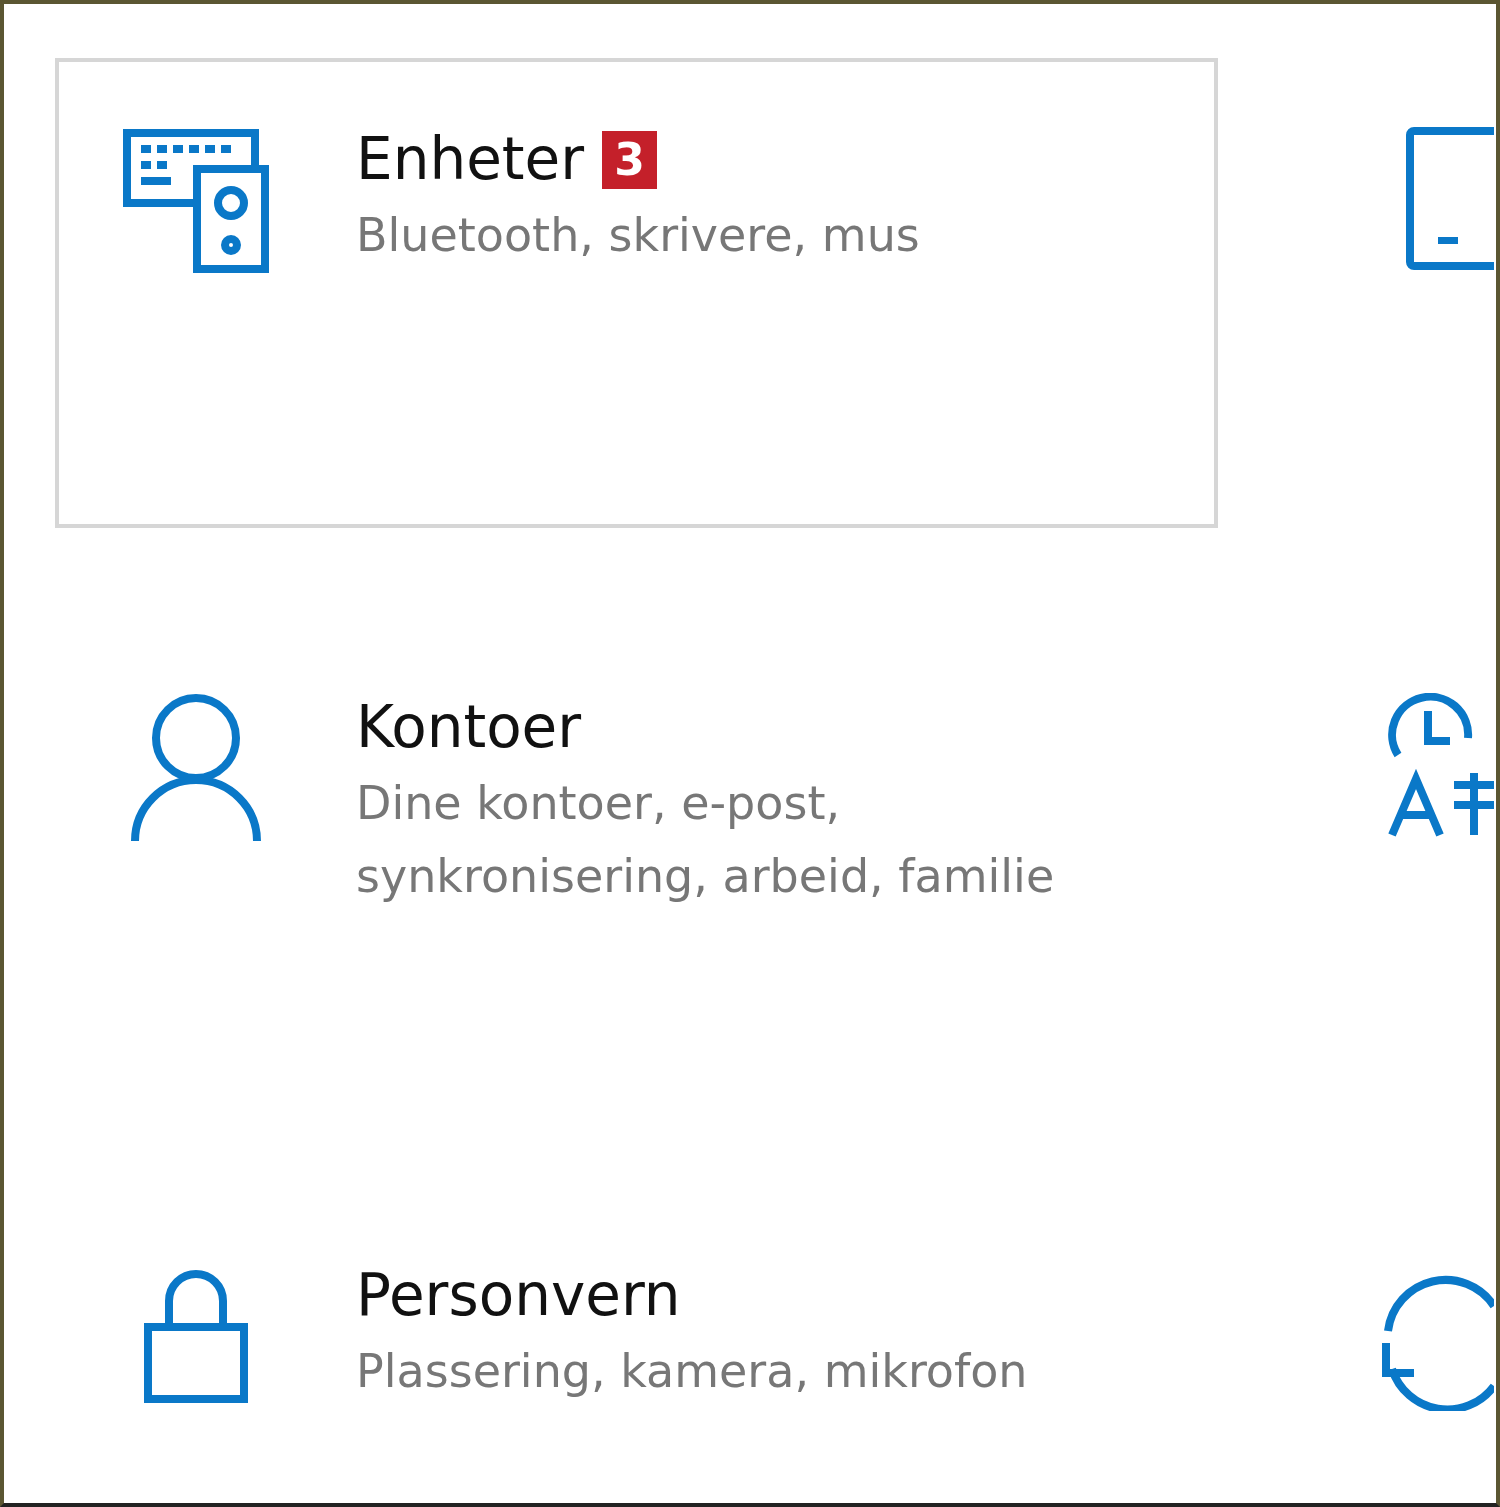  I want to click on tile-description: Plassering, kamera, mikrofon, so click(692, 1371).